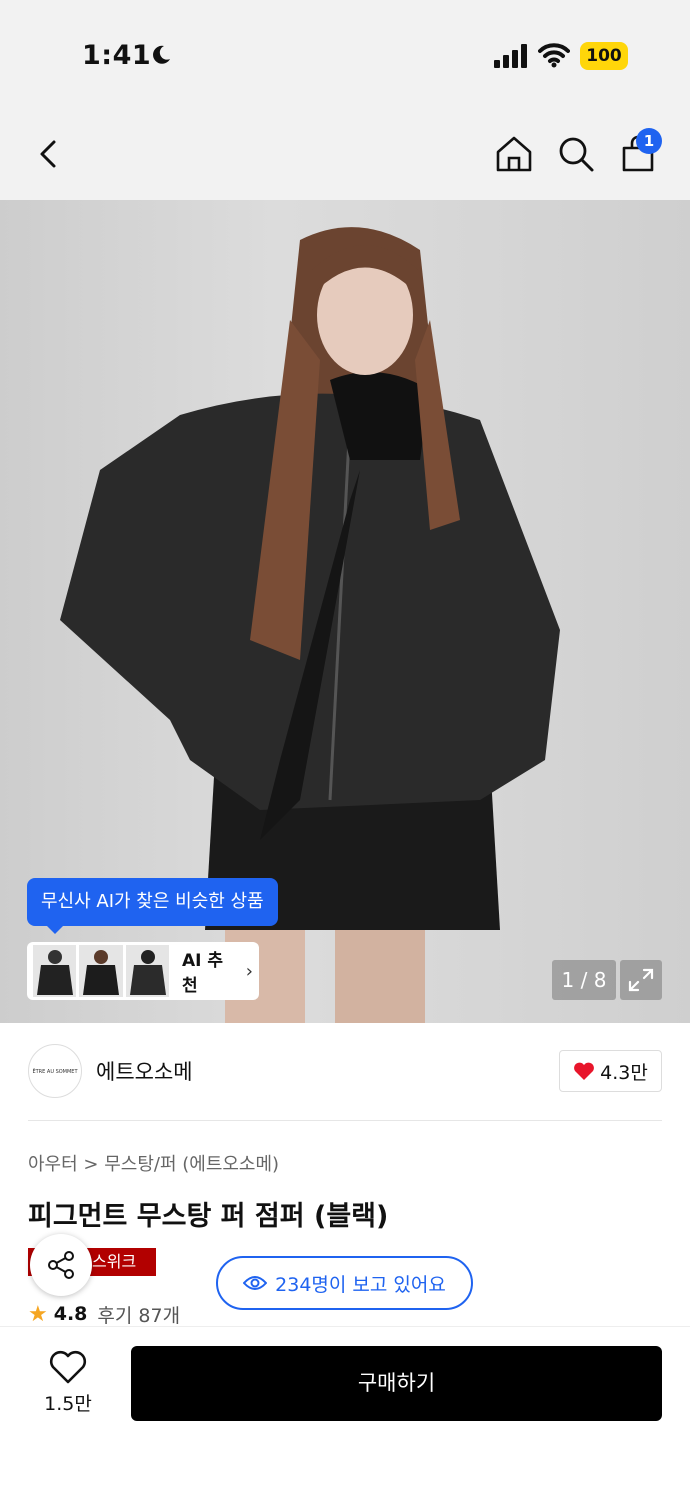 The height and width of the screenshot is (1500, 690). I want to click on brand-name: 에트오소메, so click(144, 1071).